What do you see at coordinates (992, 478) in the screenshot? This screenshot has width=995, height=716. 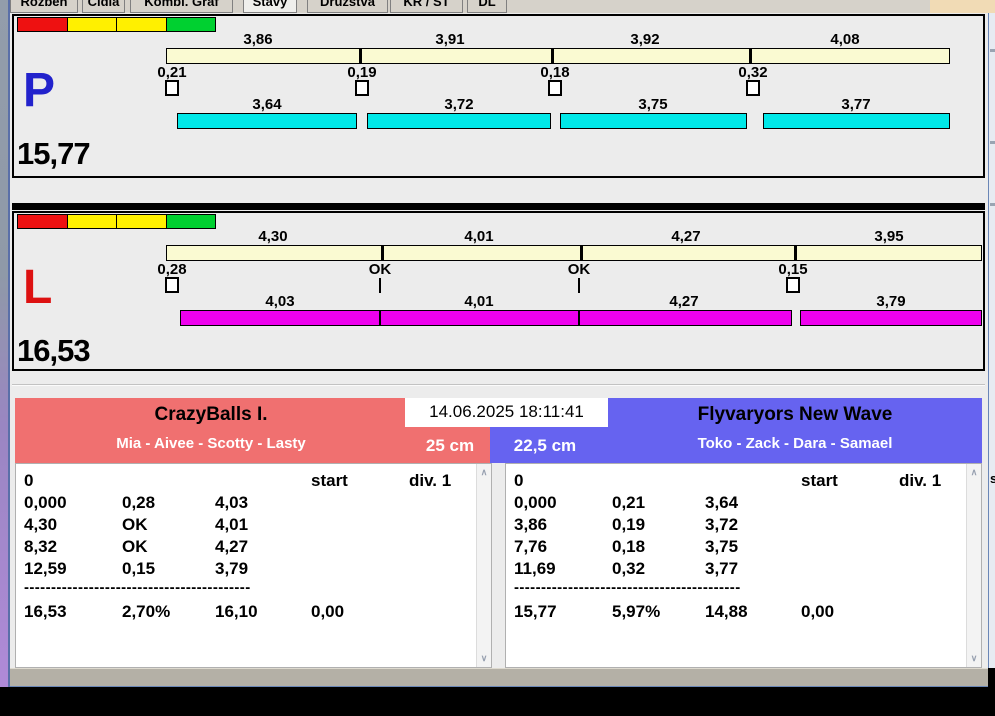 I see `background-window-text-fragment: s` at bounding box center [992, 478].